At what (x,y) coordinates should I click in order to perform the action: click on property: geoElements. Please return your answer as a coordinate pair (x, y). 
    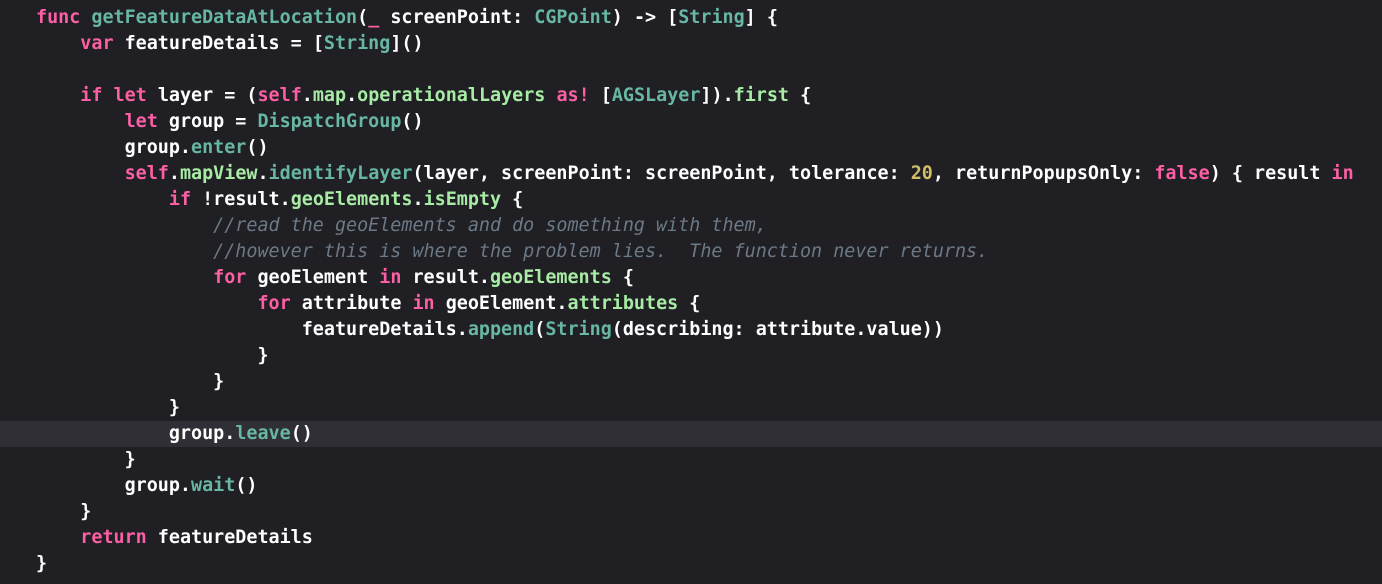
    Looking at the image, I should click on (550, 277).